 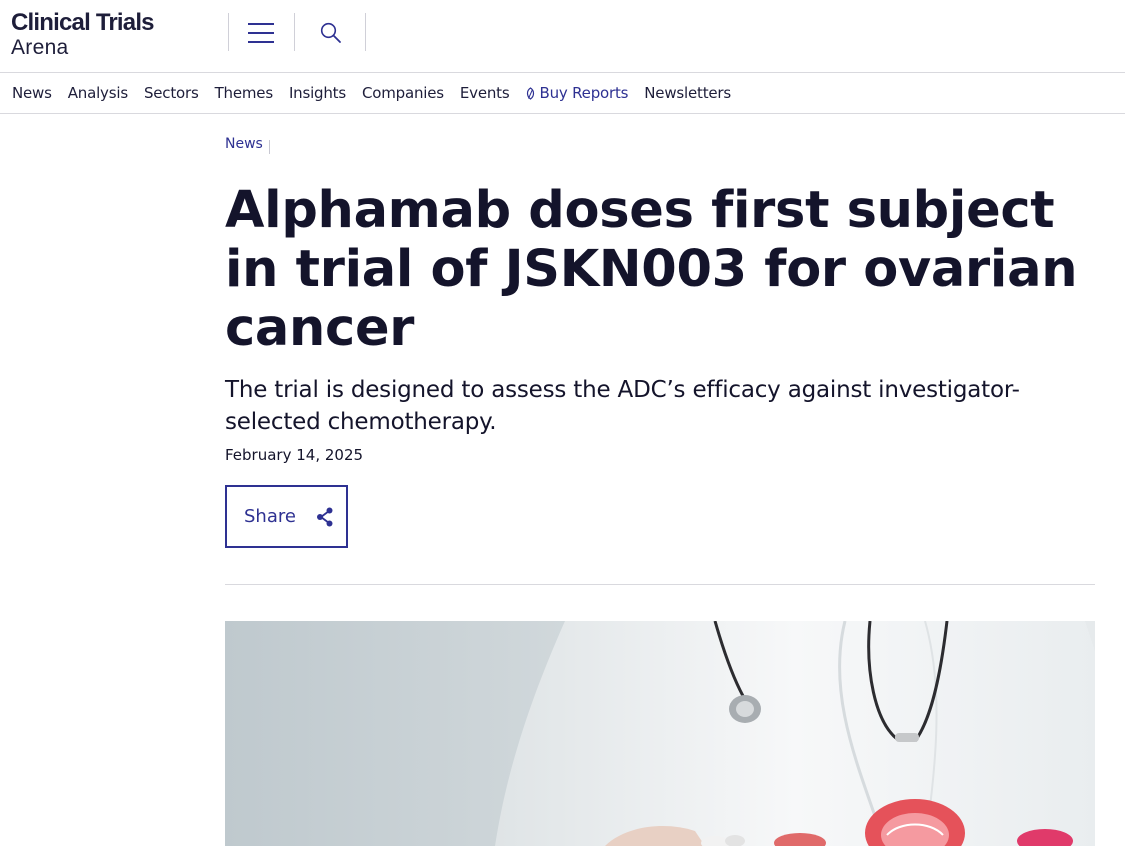 I want to click on nav-item-analysis: Analysis, so click(x=98, y=93).